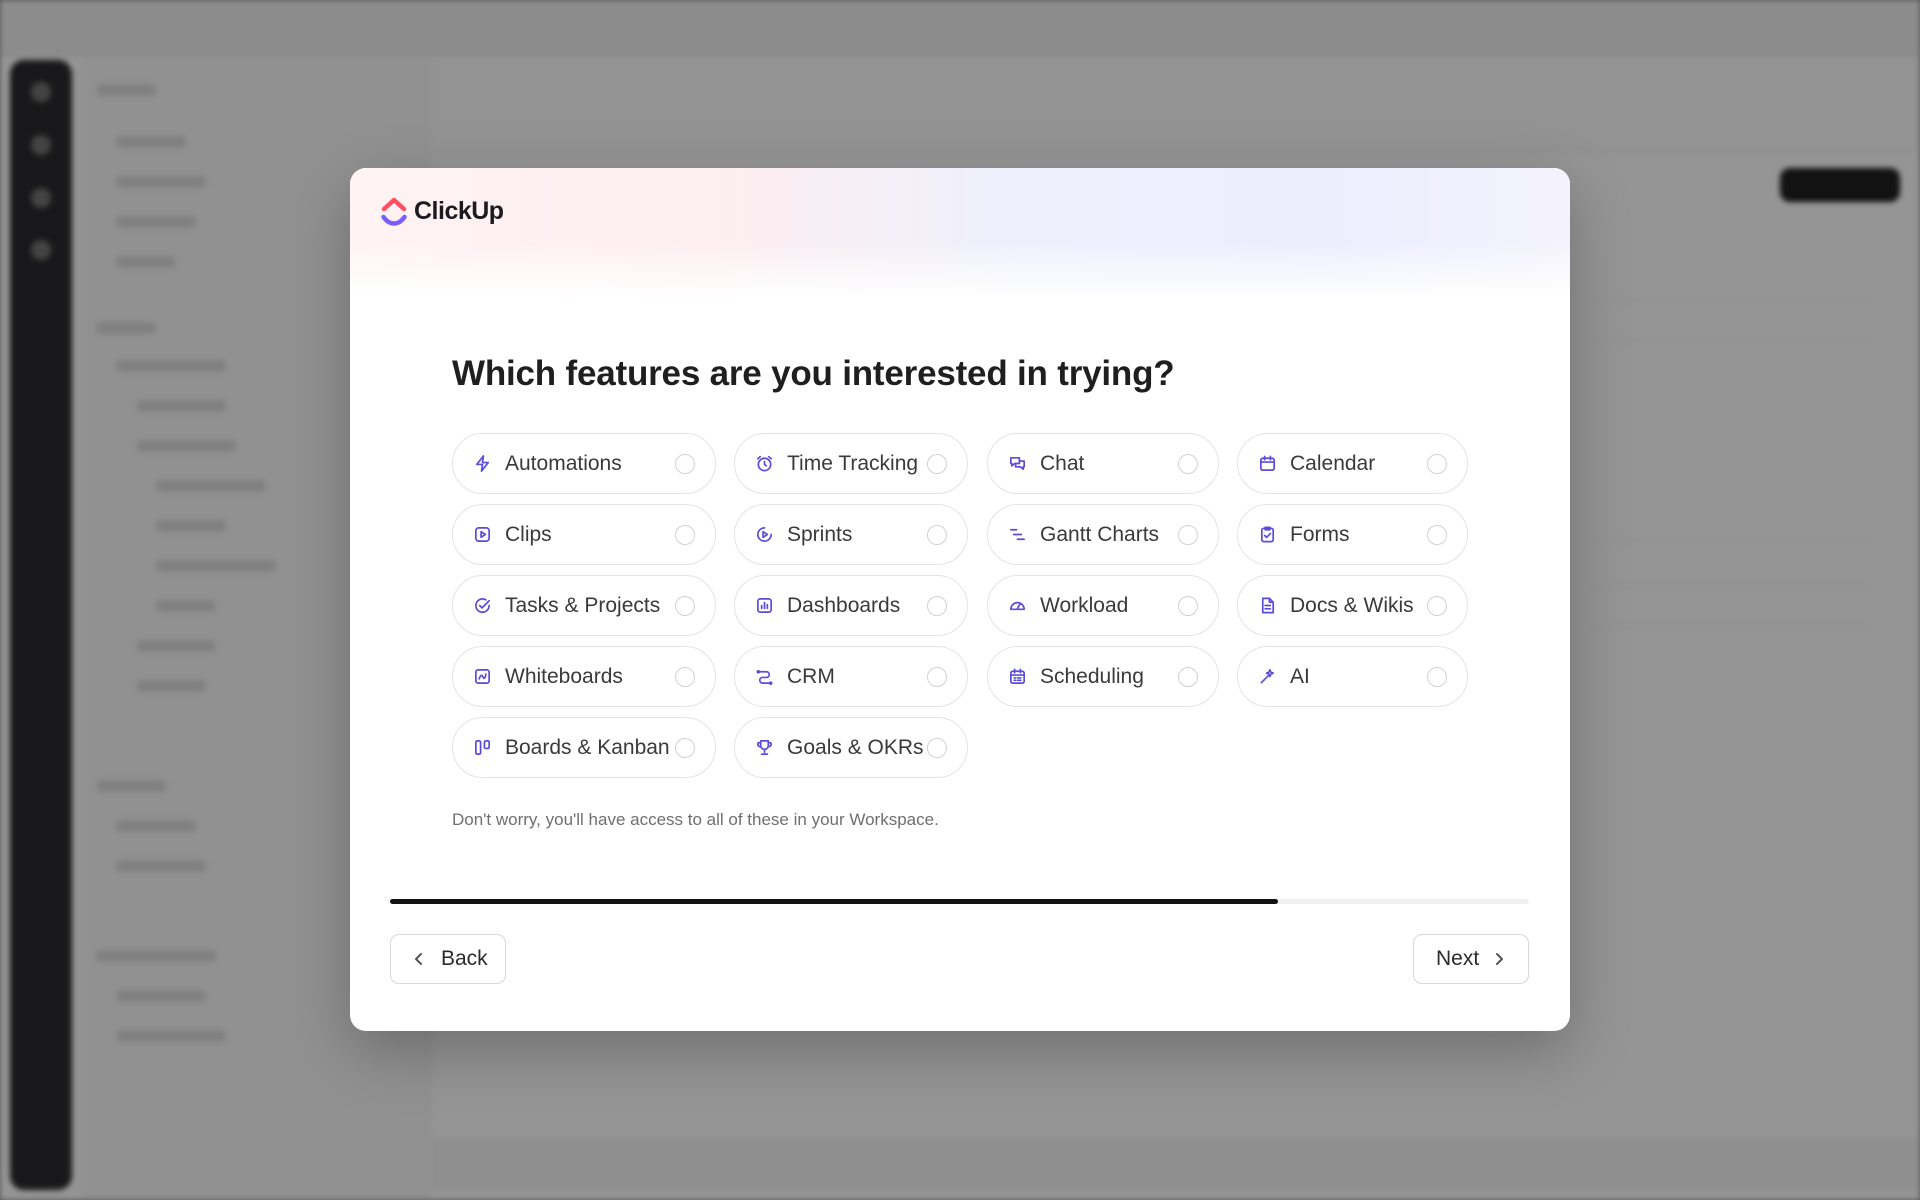  I want to click on feature-option-automations: Automations, so click(584, 463).